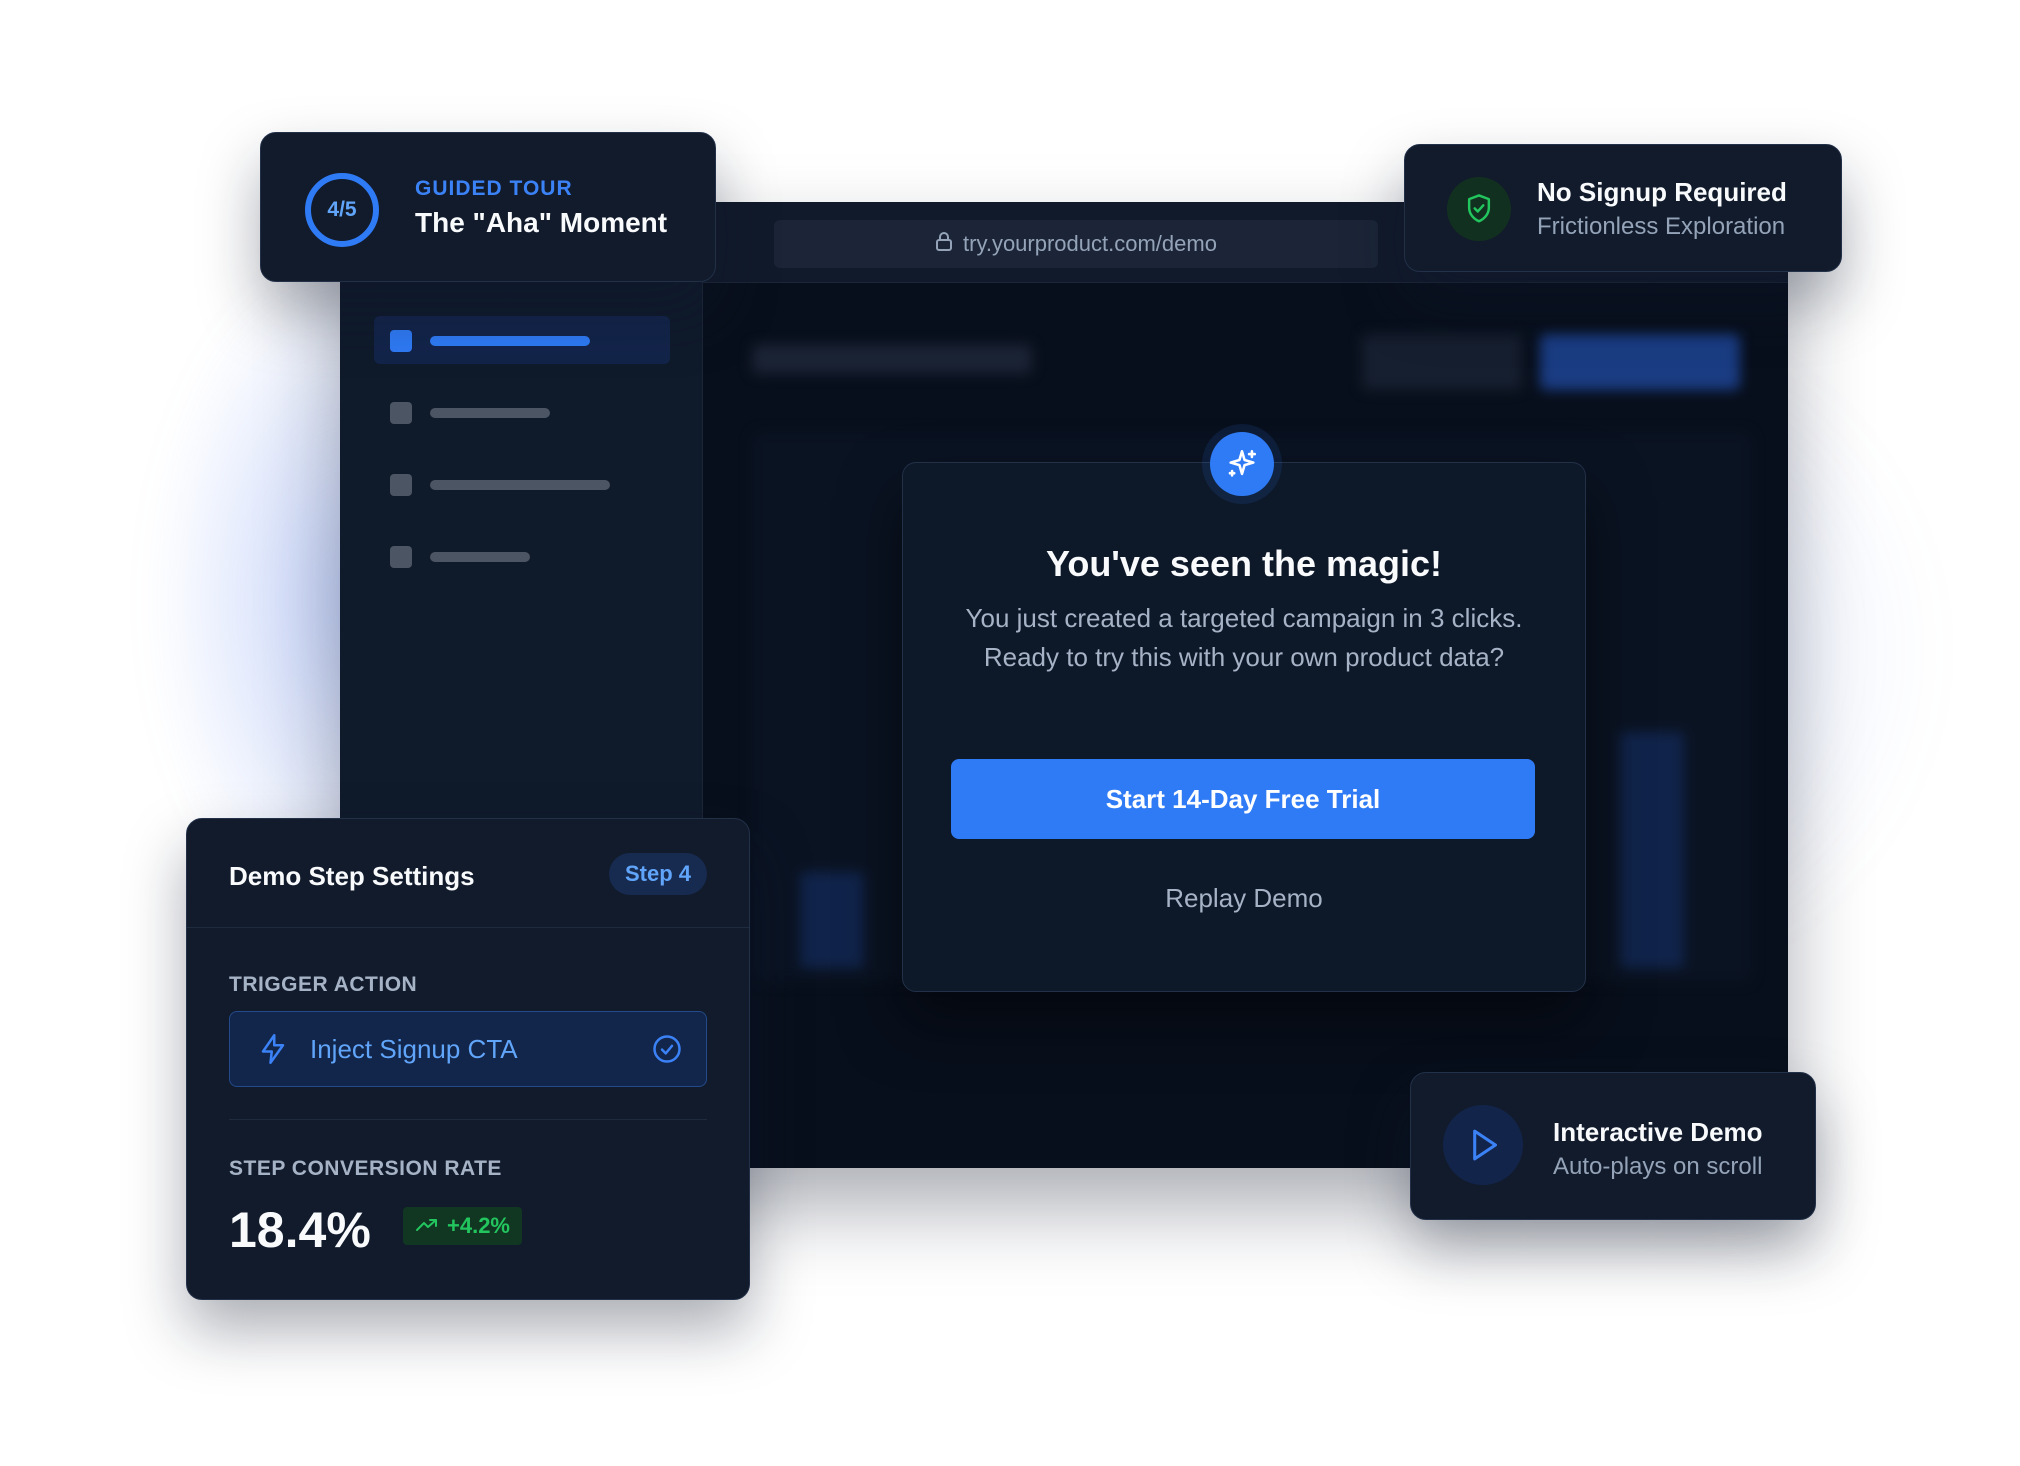 This screenshot has width=2020, height=1466. I want to click on settings-divider, so click(468, 1119).